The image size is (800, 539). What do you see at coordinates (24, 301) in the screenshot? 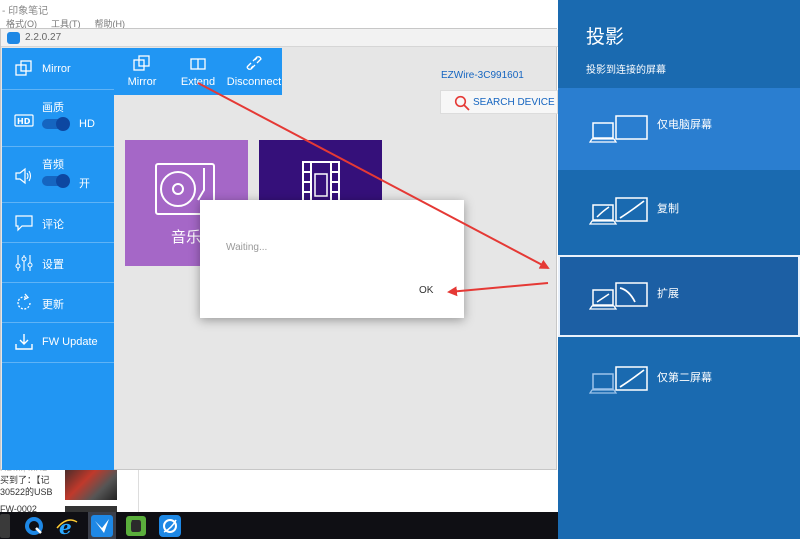
I see `refresh-icon` at bounding box center [24, 301].